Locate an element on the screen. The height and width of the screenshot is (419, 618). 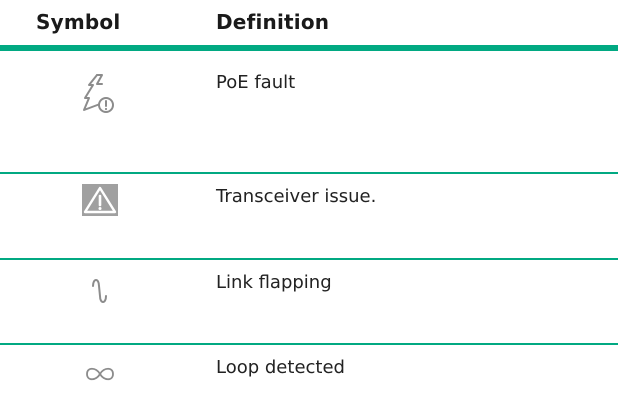
table-header: Symbol Definition is located at coordinates (309, 26).